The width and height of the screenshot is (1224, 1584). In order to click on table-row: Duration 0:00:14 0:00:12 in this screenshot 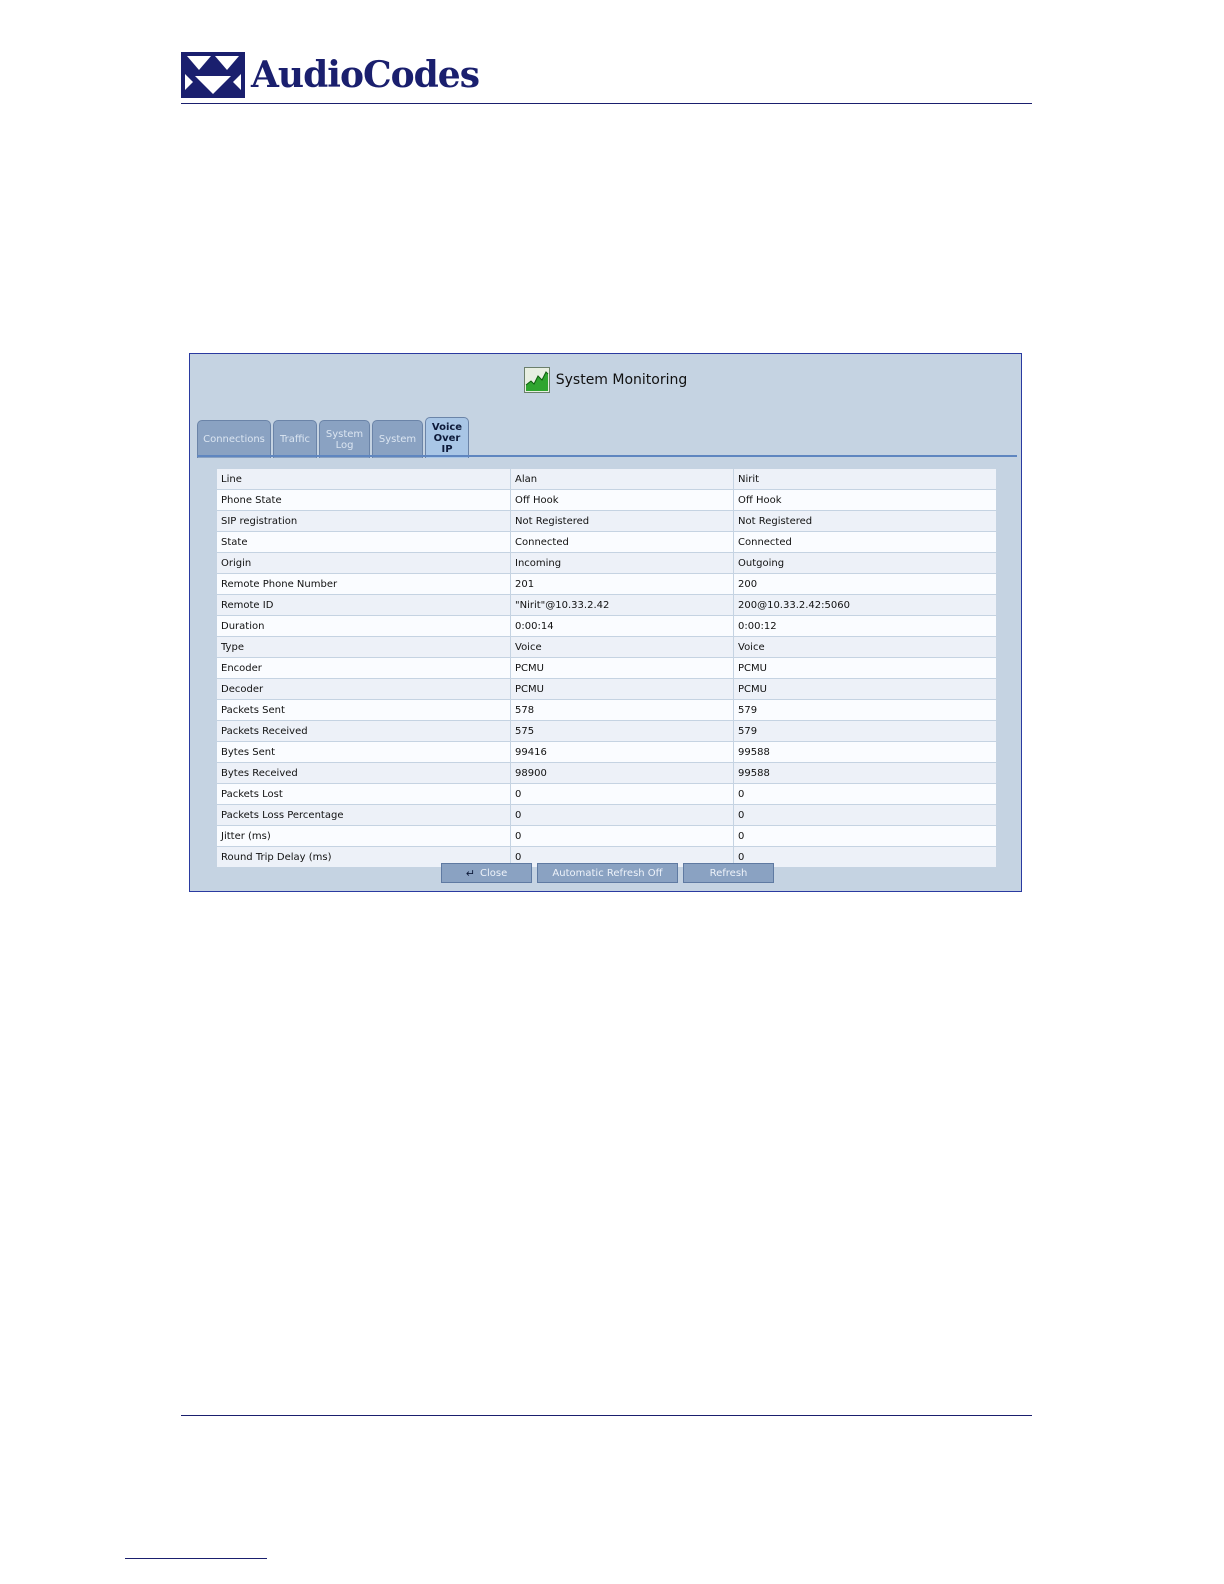, I will do `click(606, 626)`.